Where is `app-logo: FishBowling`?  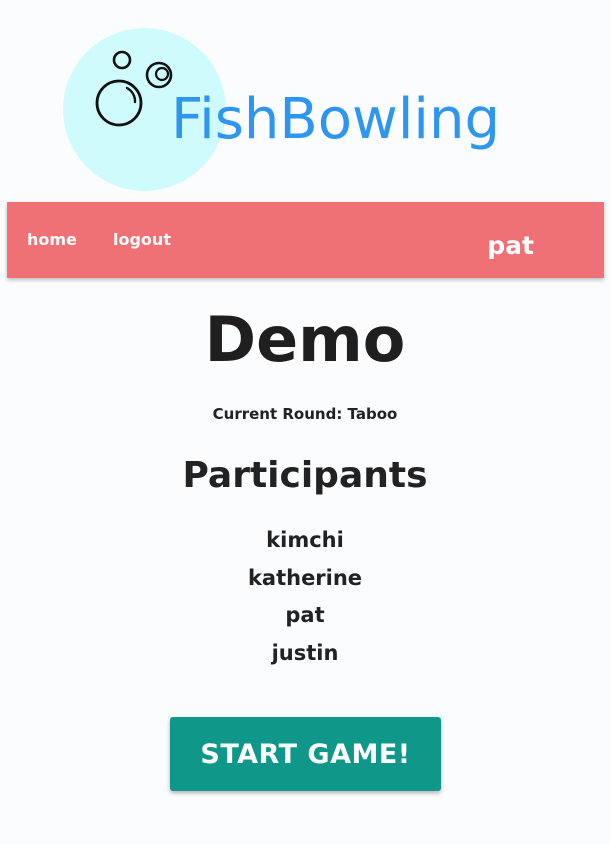
app-logo: FishBowling is located at coordinates (288, 110).